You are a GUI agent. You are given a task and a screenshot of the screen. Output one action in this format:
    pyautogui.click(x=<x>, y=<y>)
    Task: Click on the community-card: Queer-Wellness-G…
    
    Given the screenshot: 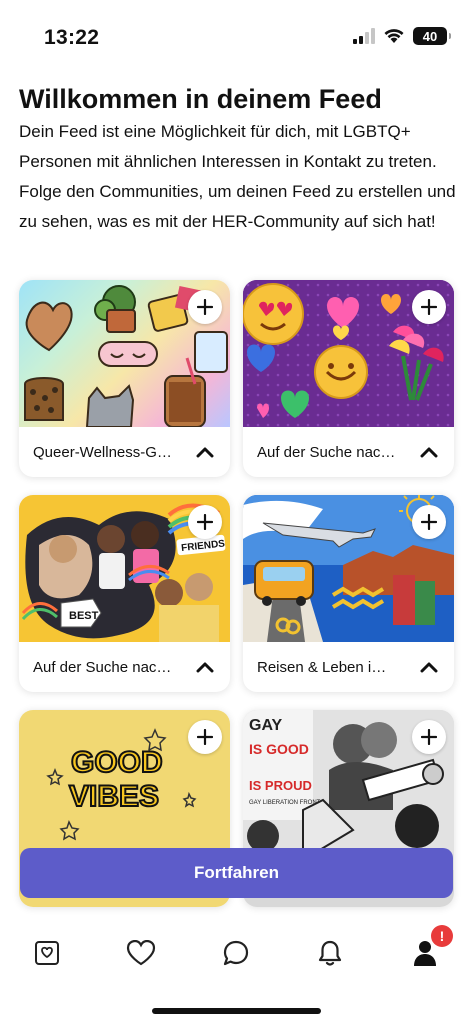 What is the action you would take?
    pyautogui.click(x=124, y=378)
    